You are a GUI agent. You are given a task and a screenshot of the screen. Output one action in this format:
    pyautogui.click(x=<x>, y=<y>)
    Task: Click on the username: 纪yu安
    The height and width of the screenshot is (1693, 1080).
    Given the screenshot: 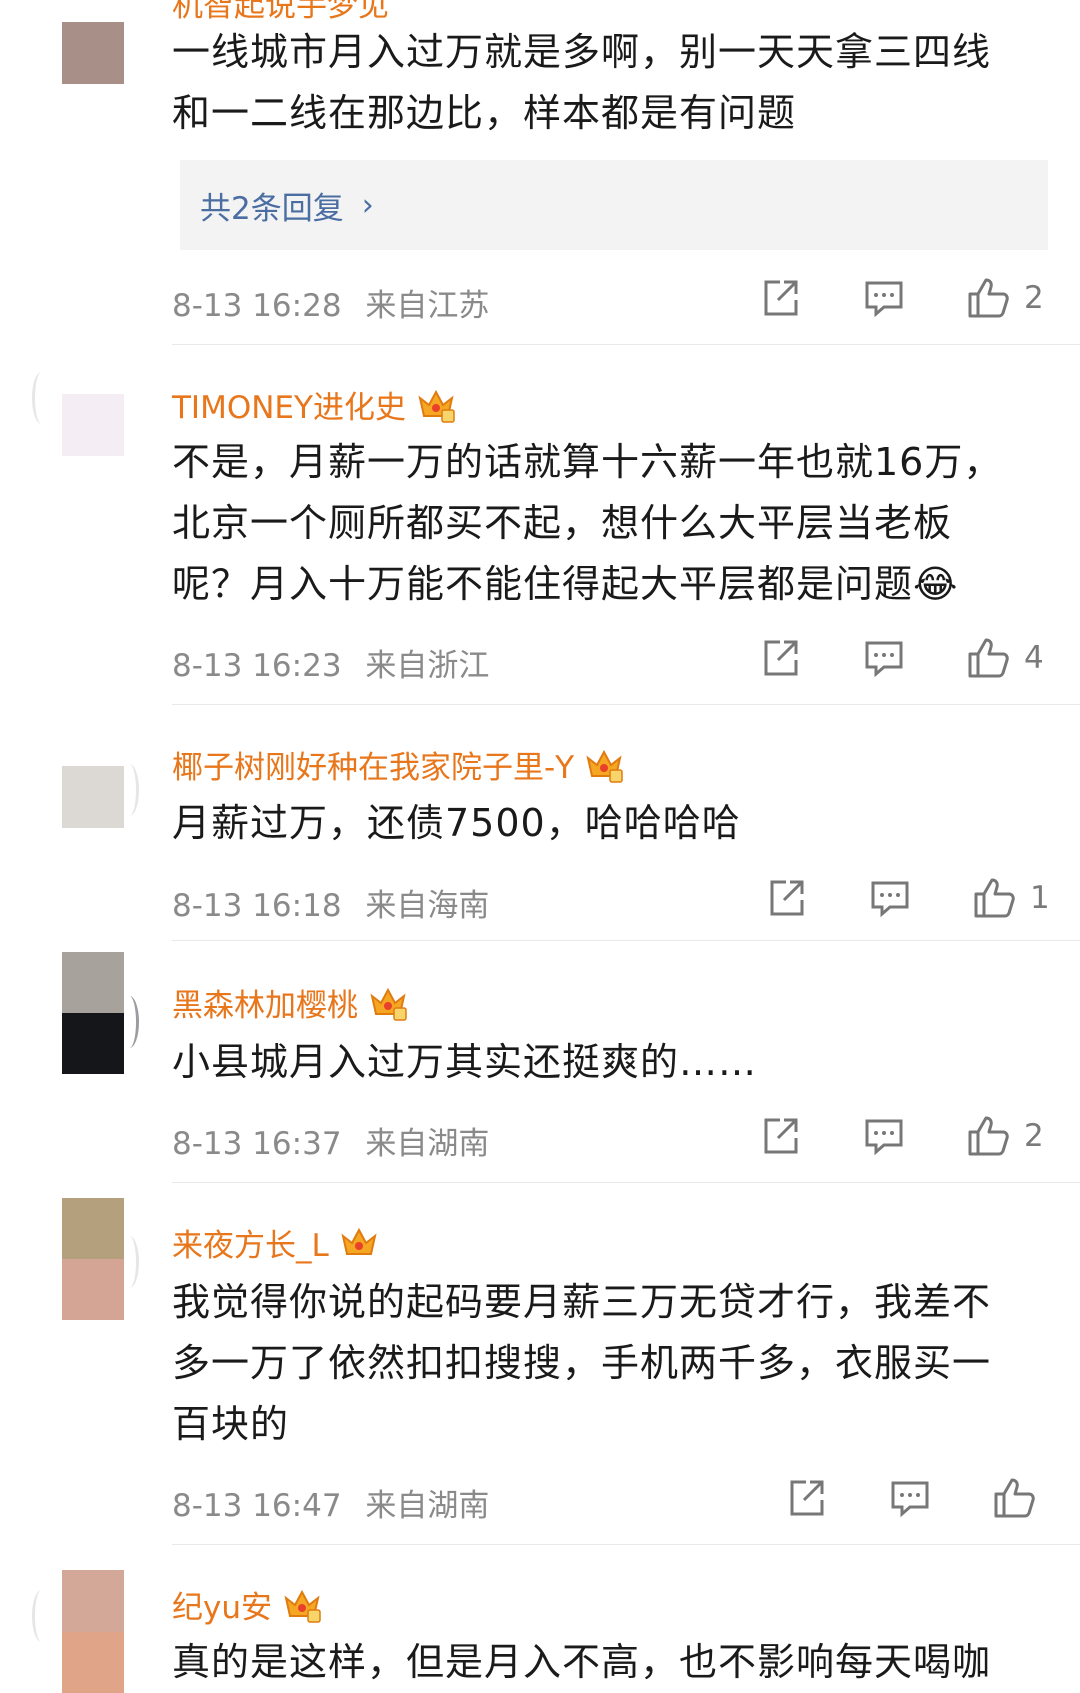 What is the action you would take?
    pyautogui.click(x=247, y=1604)
    